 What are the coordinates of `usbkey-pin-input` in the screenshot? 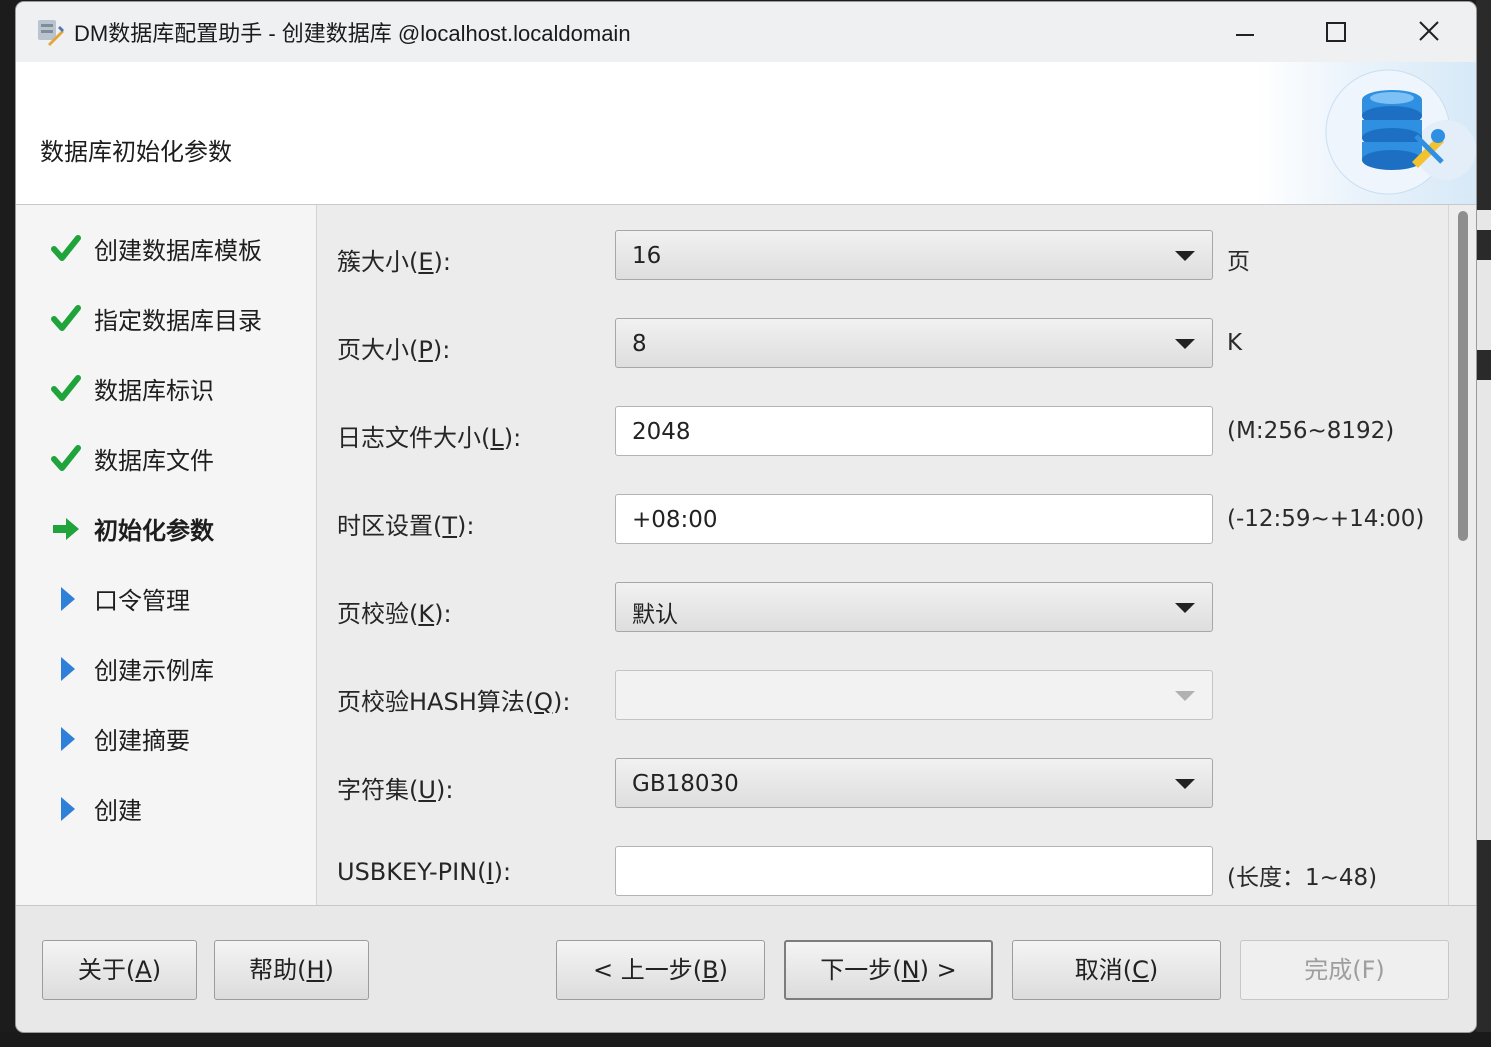 It's located at (914, 871).